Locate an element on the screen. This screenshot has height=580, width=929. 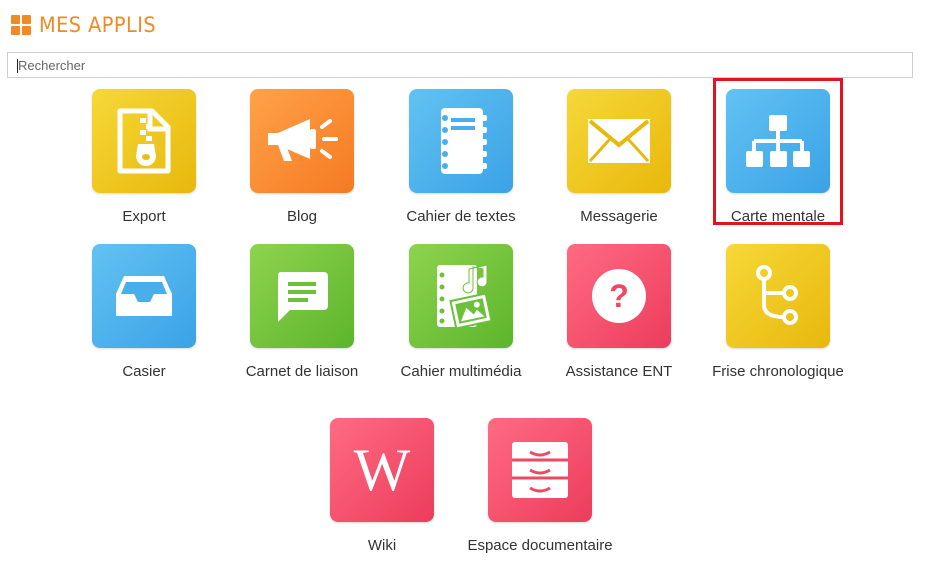
page-title: MES APPLIS is located at coordinates (98, 25).